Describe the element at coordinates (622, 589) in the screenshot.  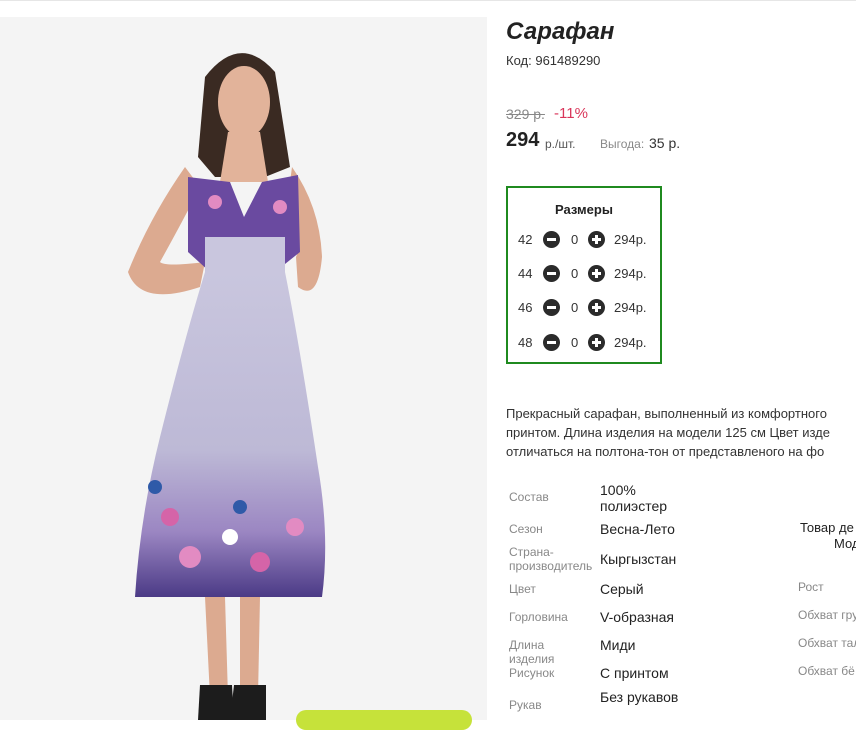
I see `attribute-value: Серый` at that location.